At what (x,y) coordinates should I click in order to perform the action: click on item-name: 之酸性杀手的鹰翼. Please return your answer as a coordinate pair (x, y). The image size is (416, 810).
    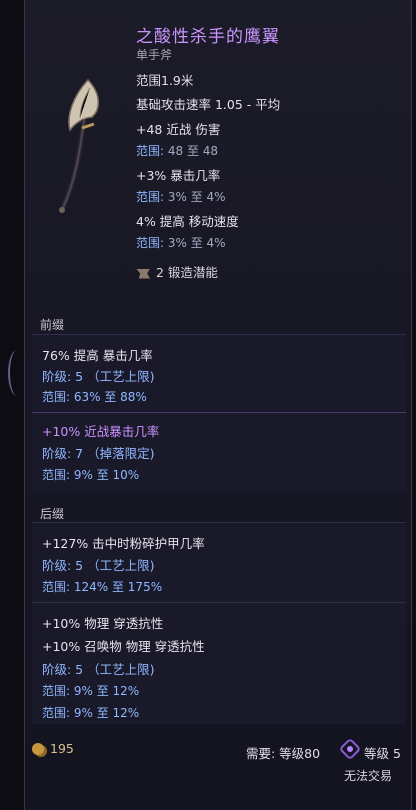
    Looking at the image, I should click on (208, 37).